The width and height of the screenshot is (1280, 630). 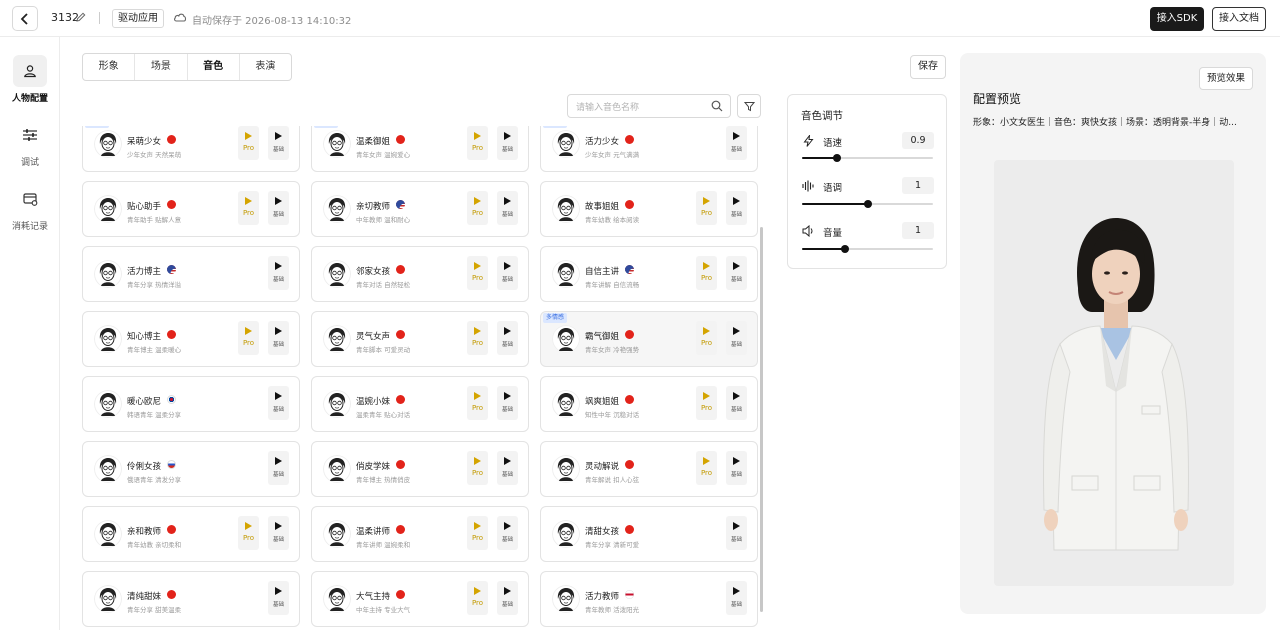 What do you see at coordinates (649, 149) in the screenshot?
I see `voice-card: 多情感 活力少女少年女声 元气满满 基础` at bounding box center [649, 149].